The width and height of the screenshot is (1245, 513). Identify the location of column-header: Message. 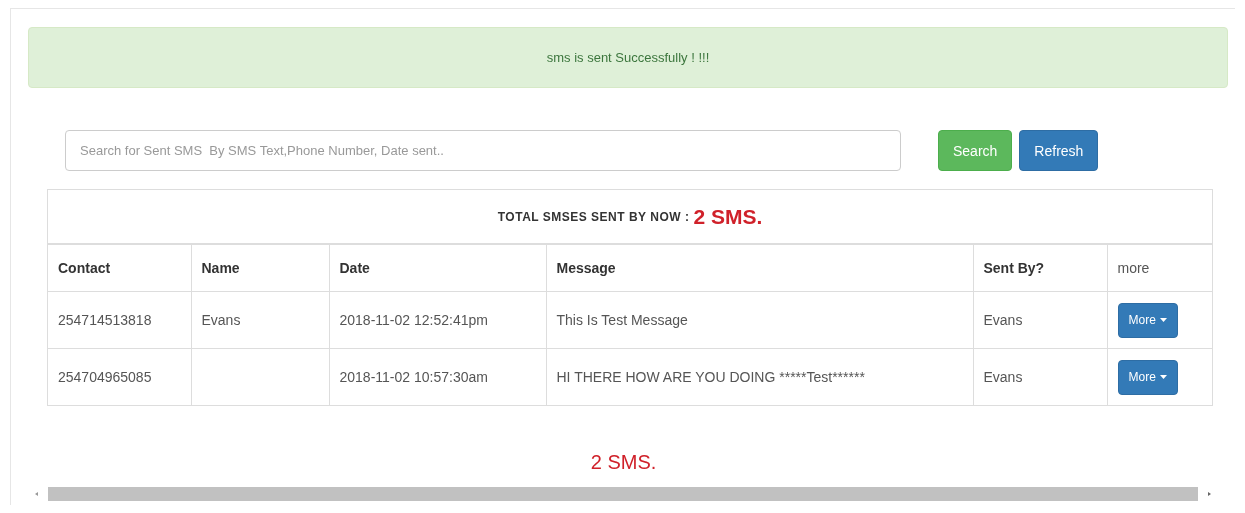
(586, 268).